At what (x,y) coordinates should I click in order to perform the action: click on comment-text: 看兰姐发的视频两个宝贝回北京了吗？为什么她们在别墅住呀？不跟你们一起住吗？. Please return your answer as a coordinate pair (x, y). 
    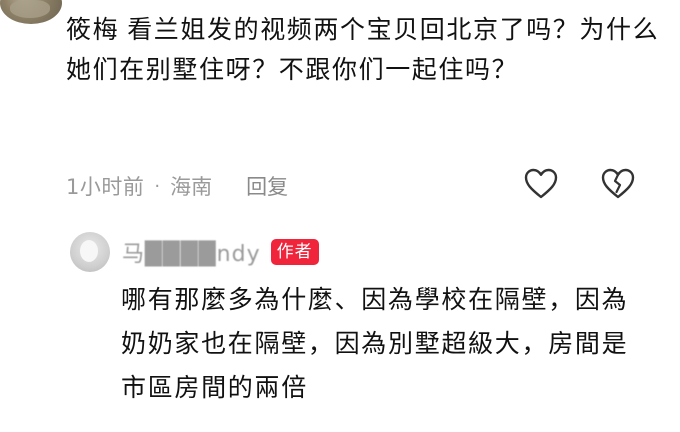
    Looking at the image, I should click on (363, 49).